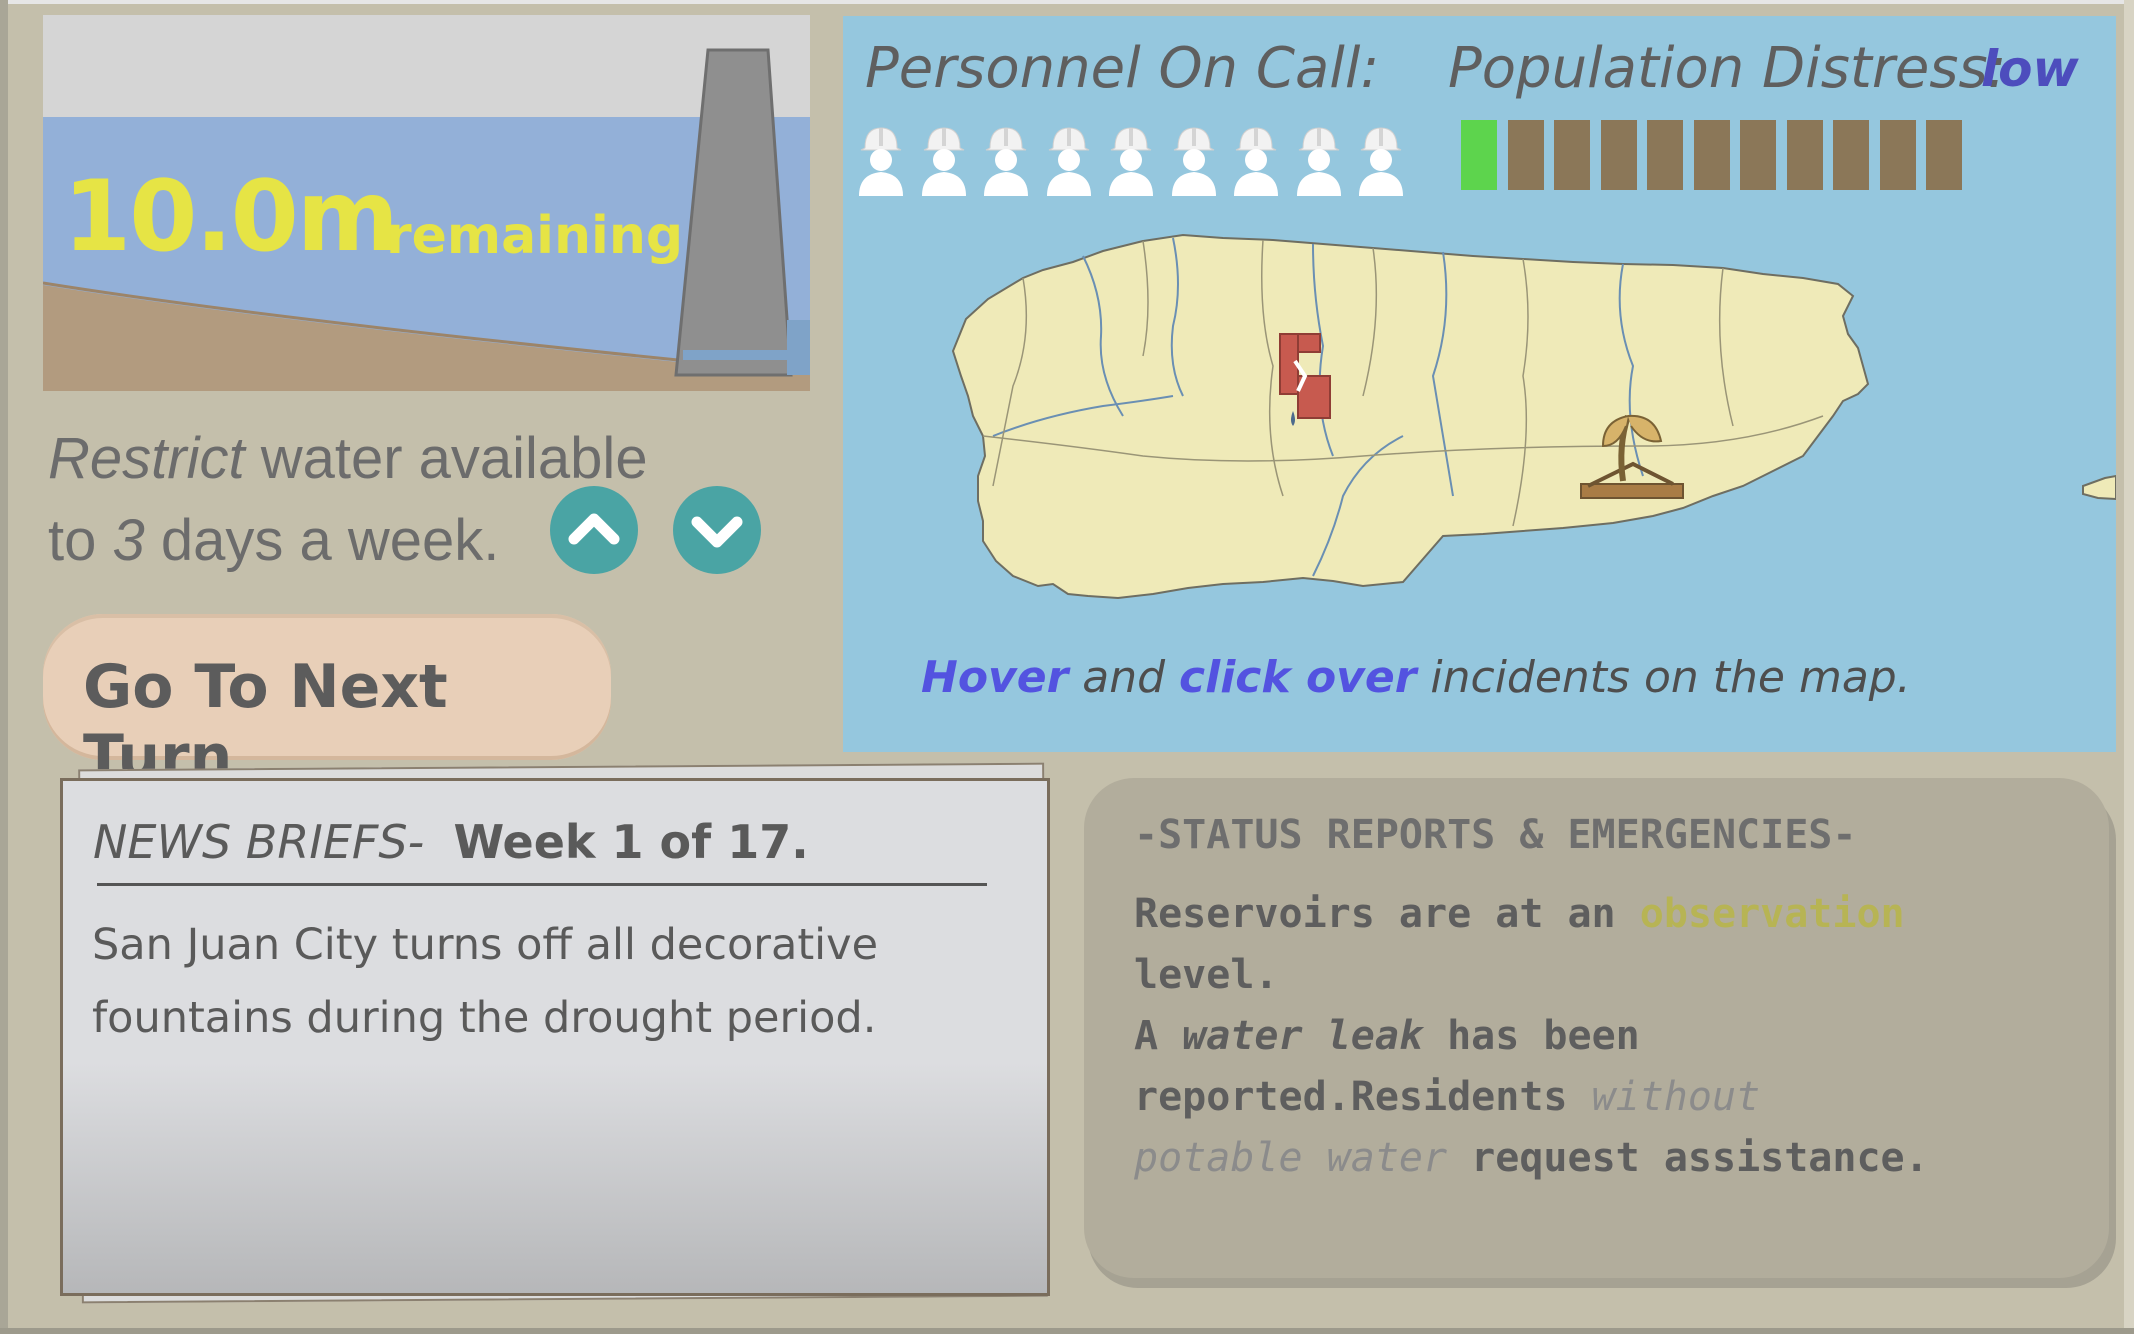 Image resolution: width=2134 pixels, height=1334 pixels. I want to click on water-remaining-value: 10.0m, so click(231, 217).